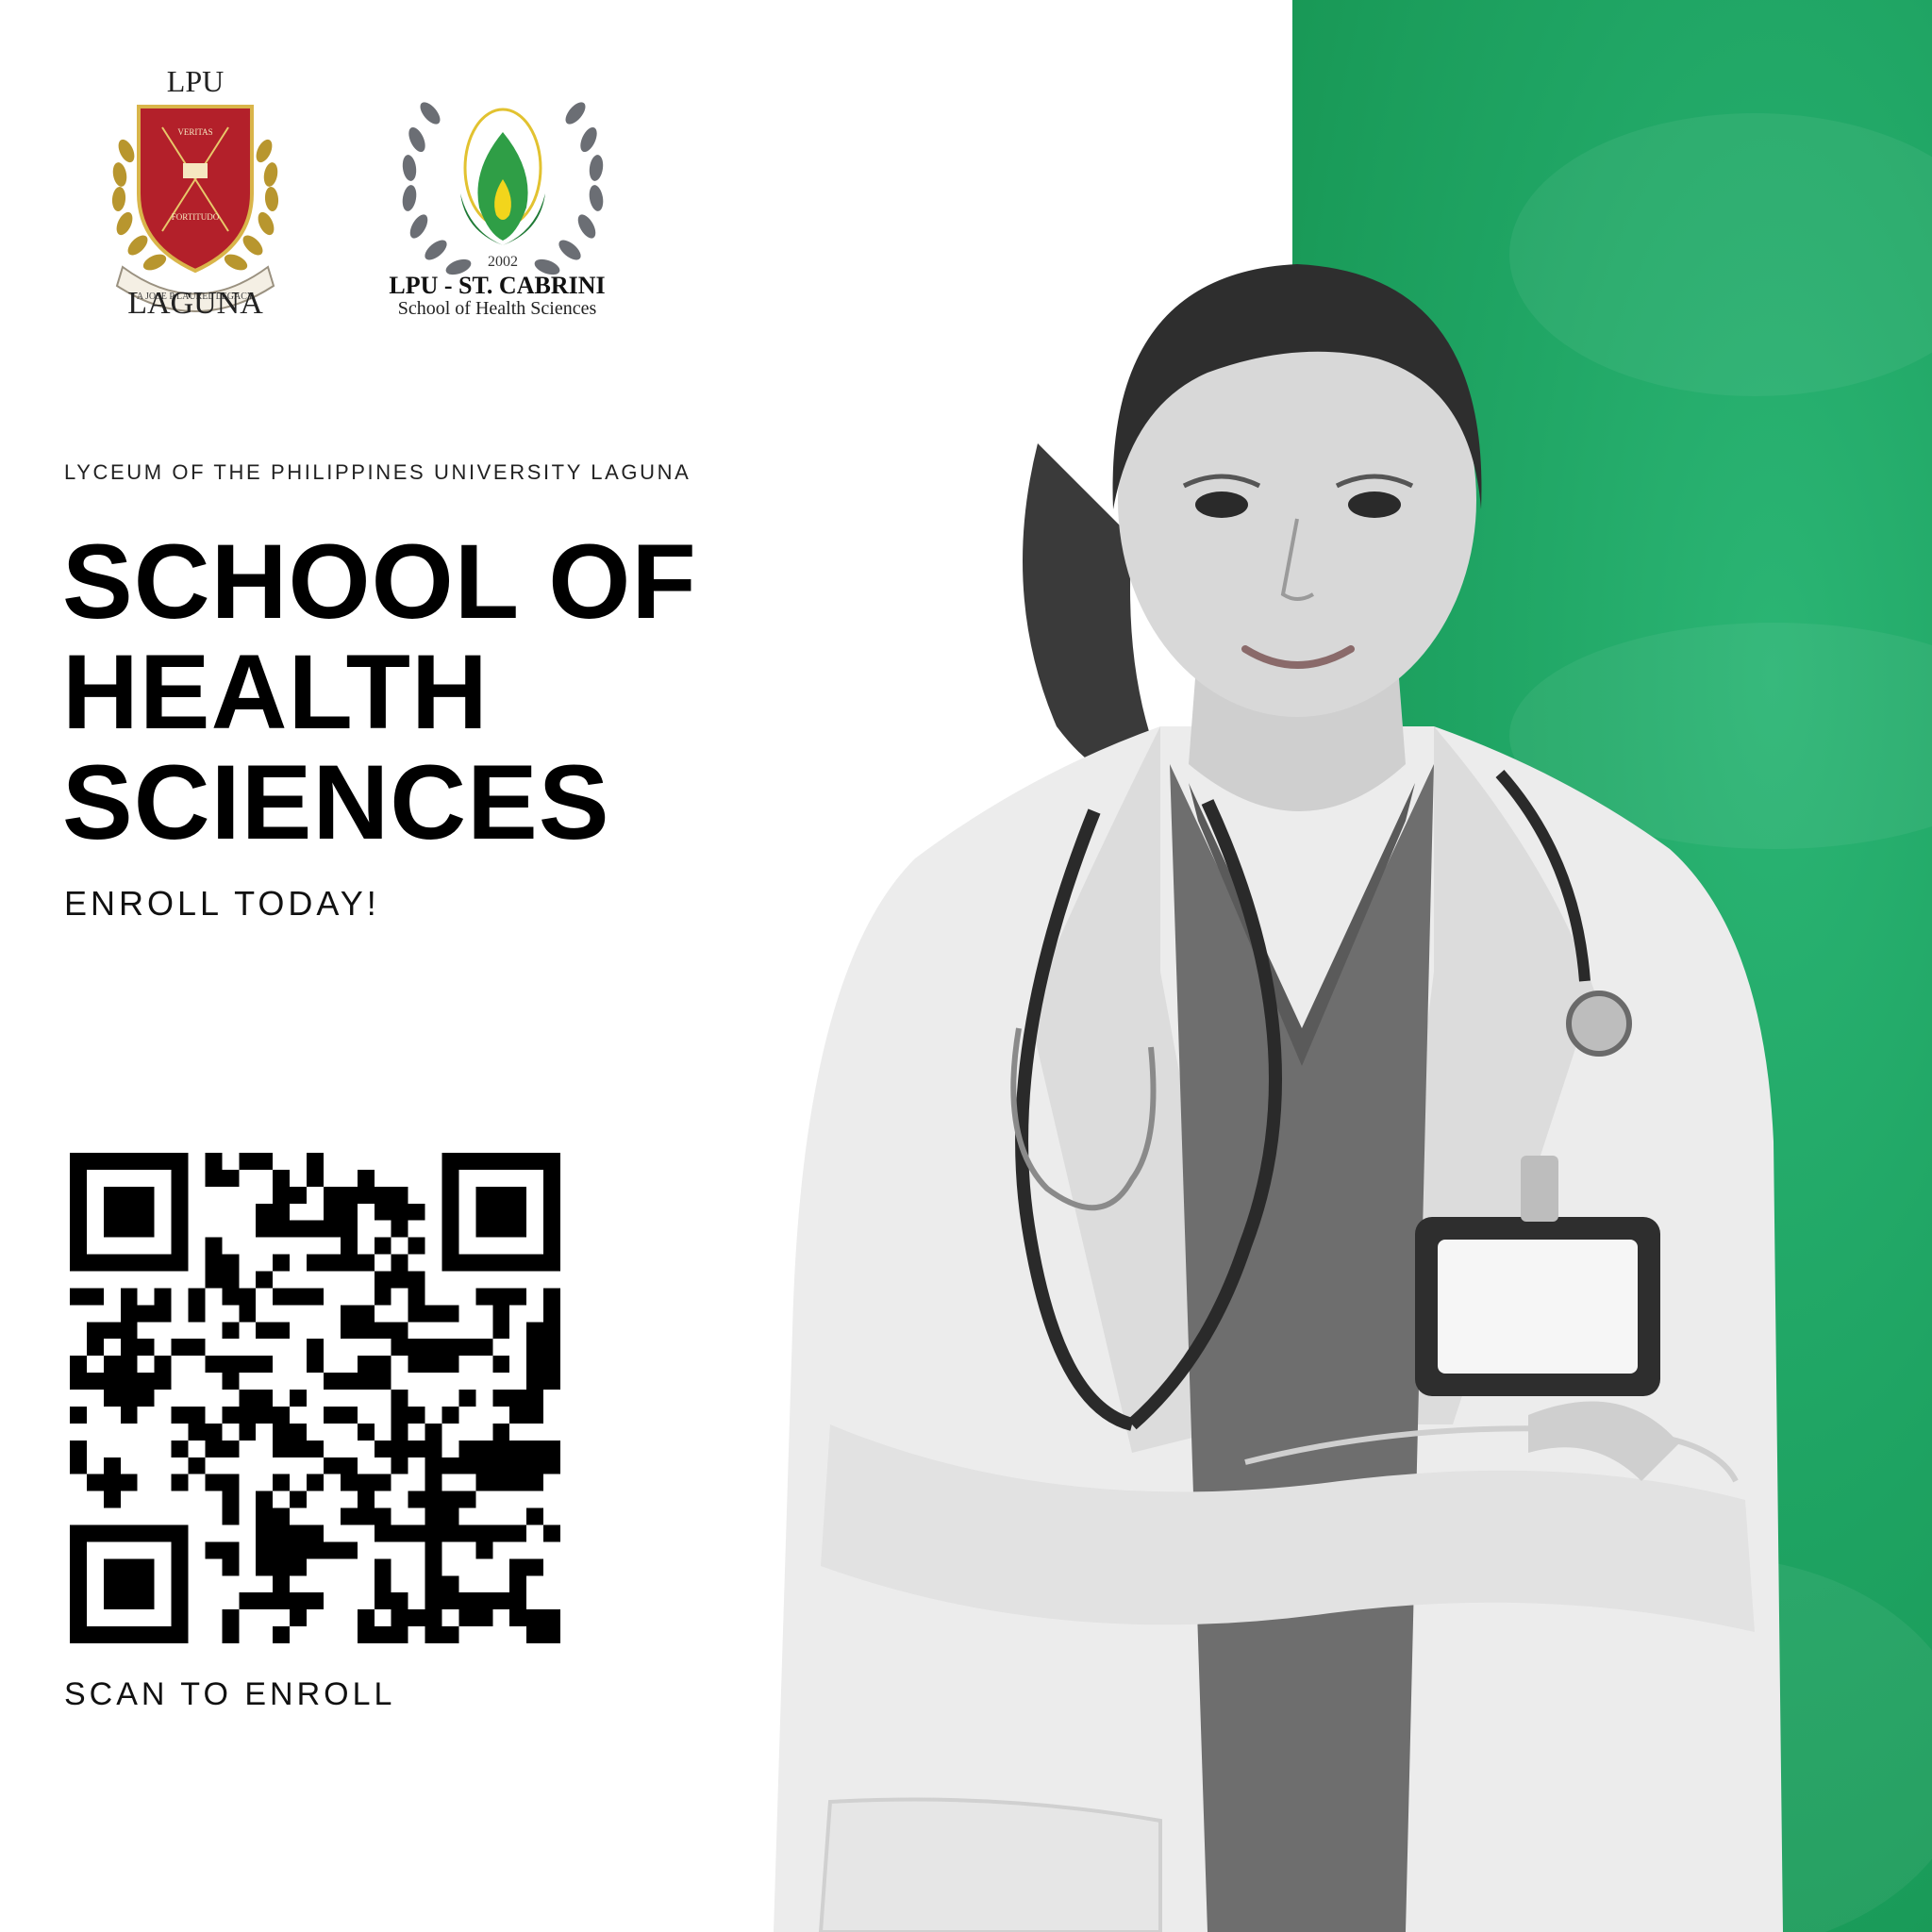  I want to click on cabrini-logo-name: LPU - ST. CABRINI, so click(497, 285).